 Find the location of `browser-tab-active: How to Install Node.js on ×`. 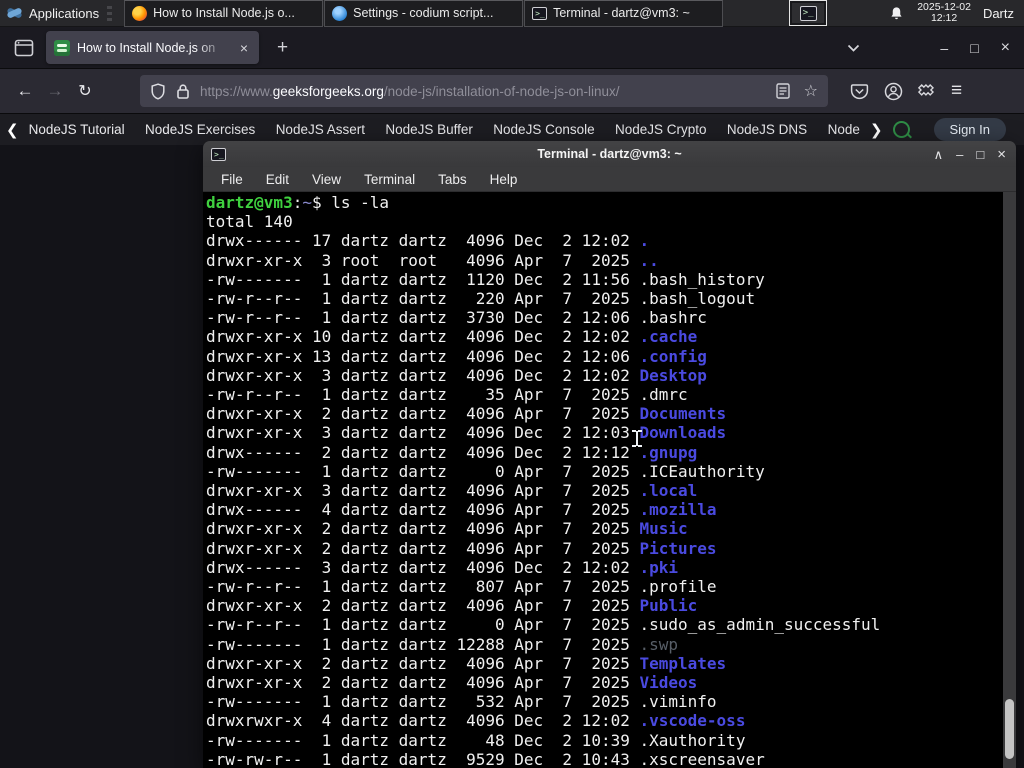

browser-tab-active: How to Install Node.js on × is located at coordinates (152, 47).